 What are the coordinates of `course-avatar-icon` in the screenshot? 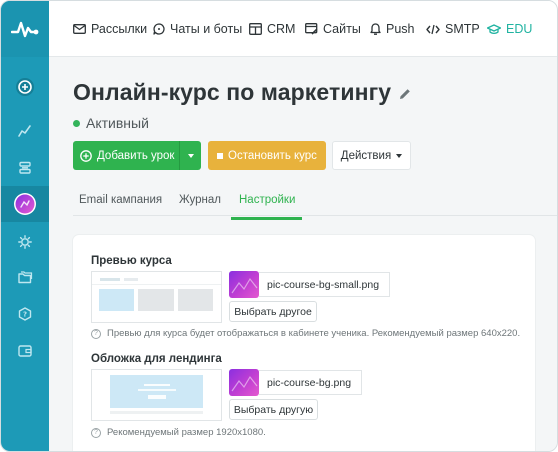 It's located at (25, 204).